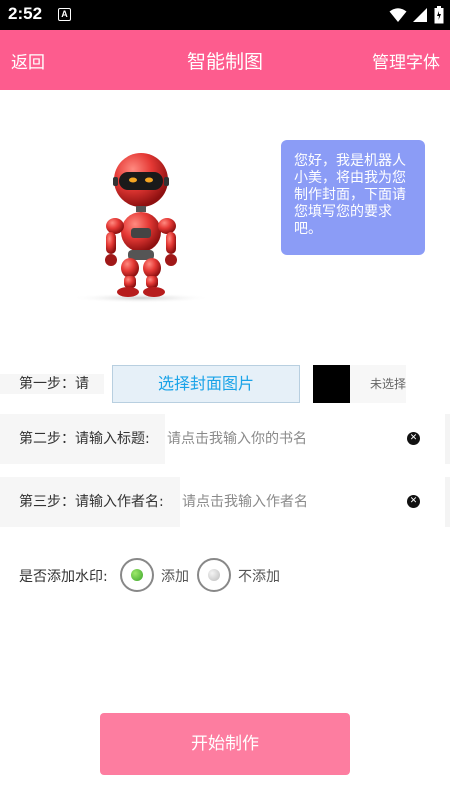 This screenshot has width=450, height=800. What do you see at coordinates (353, 197) in the screenshot?
I see `robot-speech-bubble: 您好，我是机器人小美，将由我为您制作封面，下面请您填写您的要求吧。` at bounding box center [353, 197].